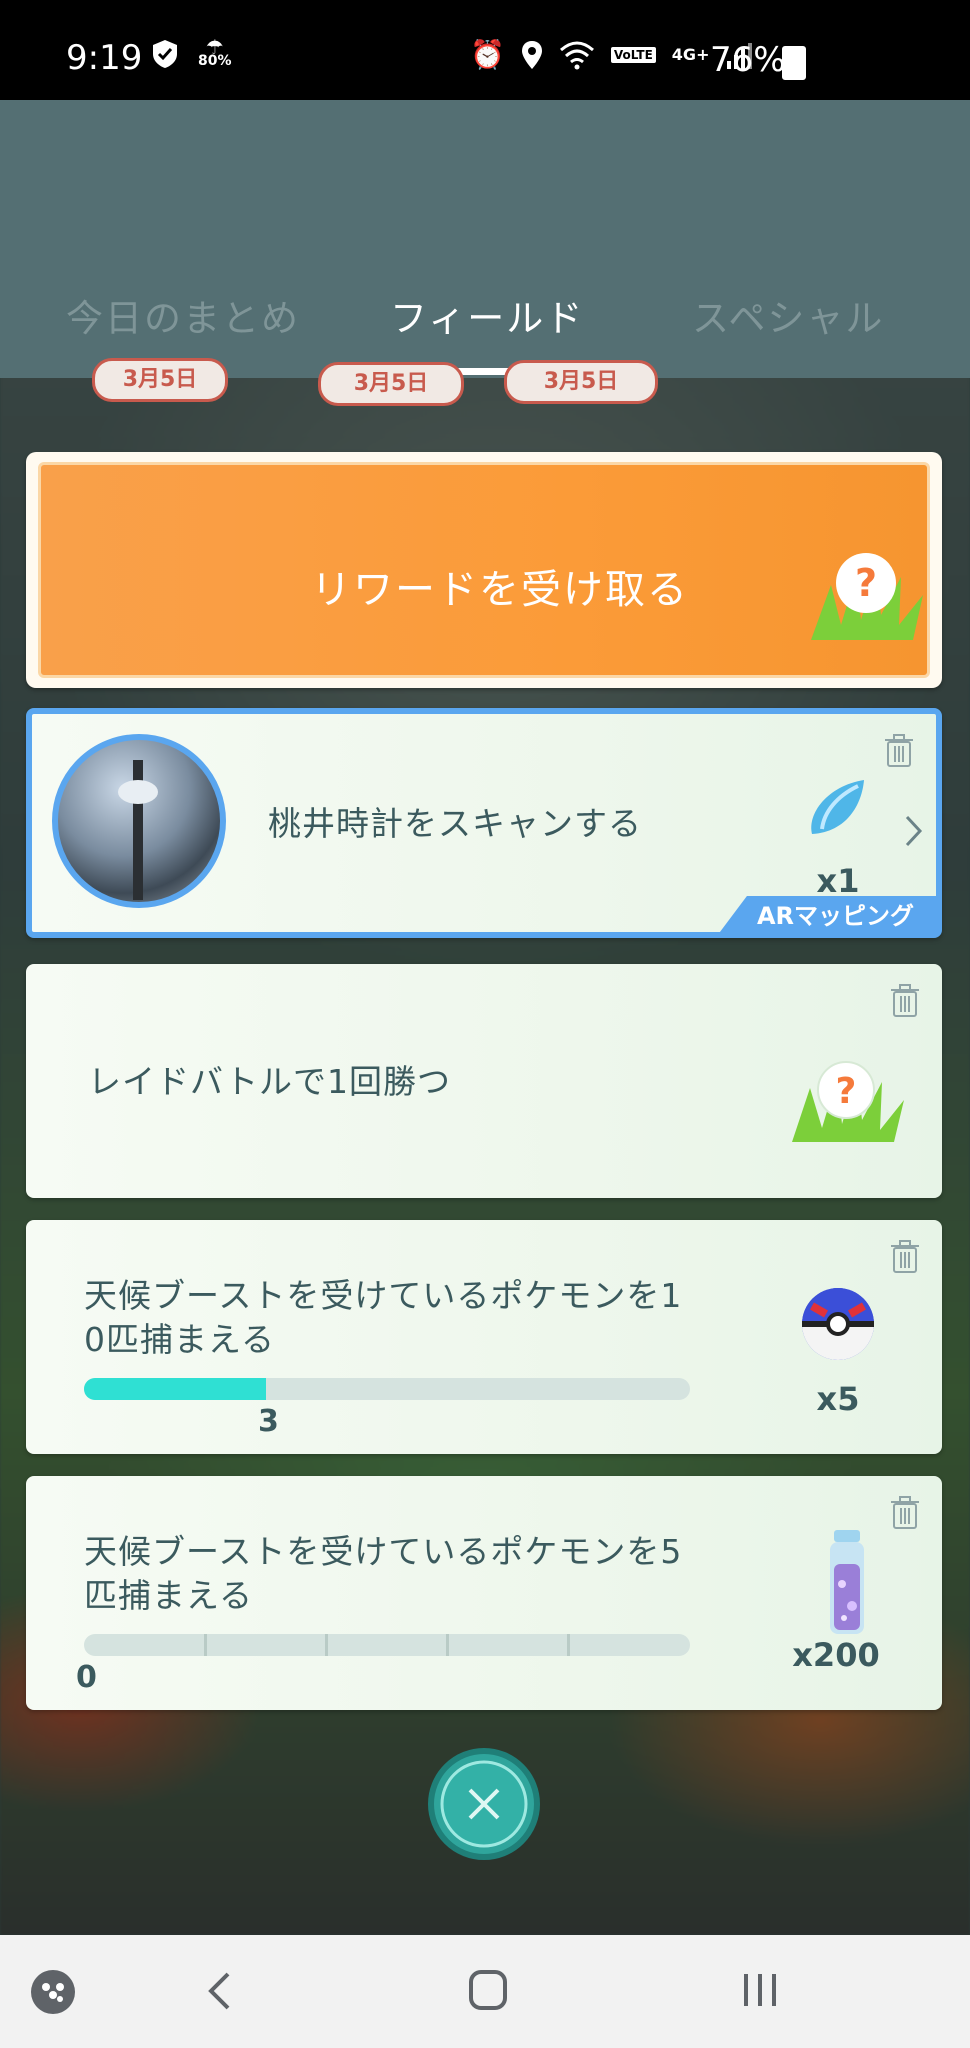 The width and height of the screenshot is (970, 2048). I want to click on home-icon, so click(488, 1990).